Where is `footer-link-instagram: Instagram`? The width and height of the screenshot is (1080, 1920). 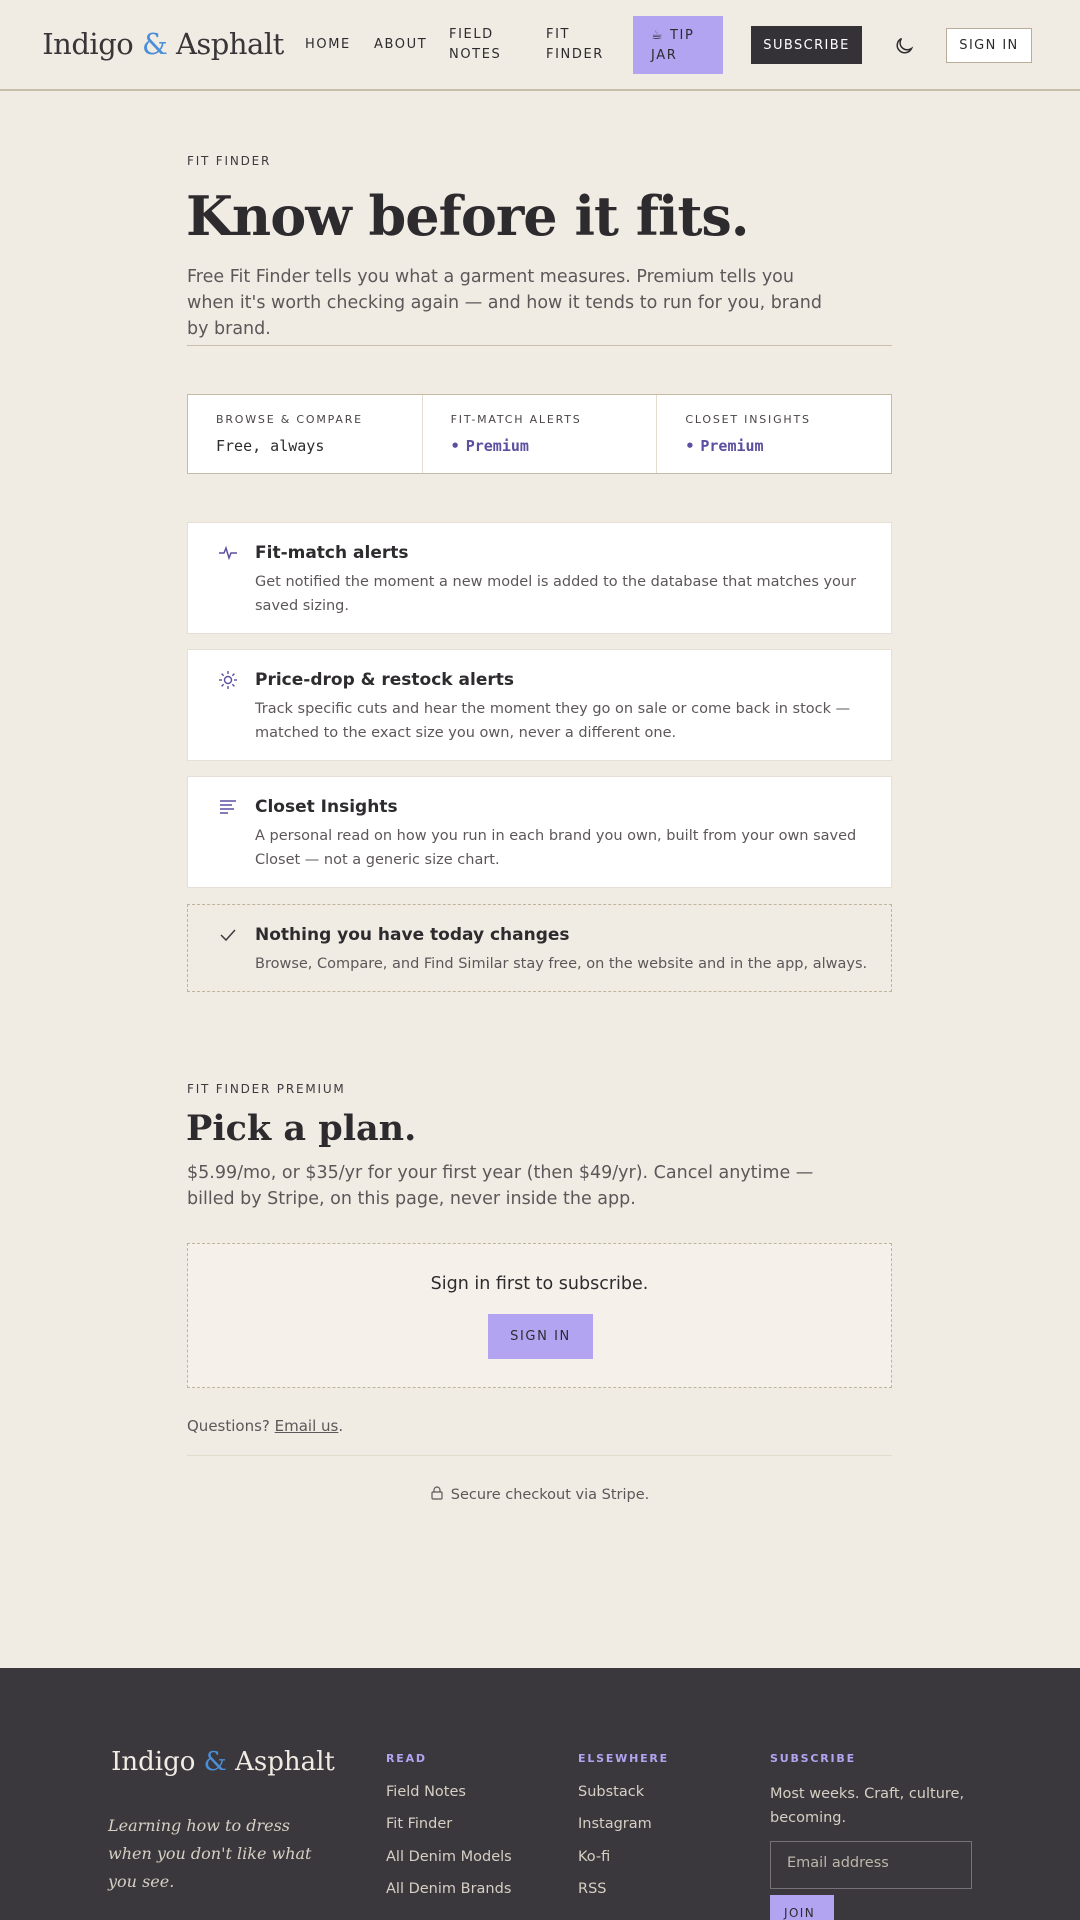
footer-link-instagram: Instagram is located at coordinates (615, 1824).